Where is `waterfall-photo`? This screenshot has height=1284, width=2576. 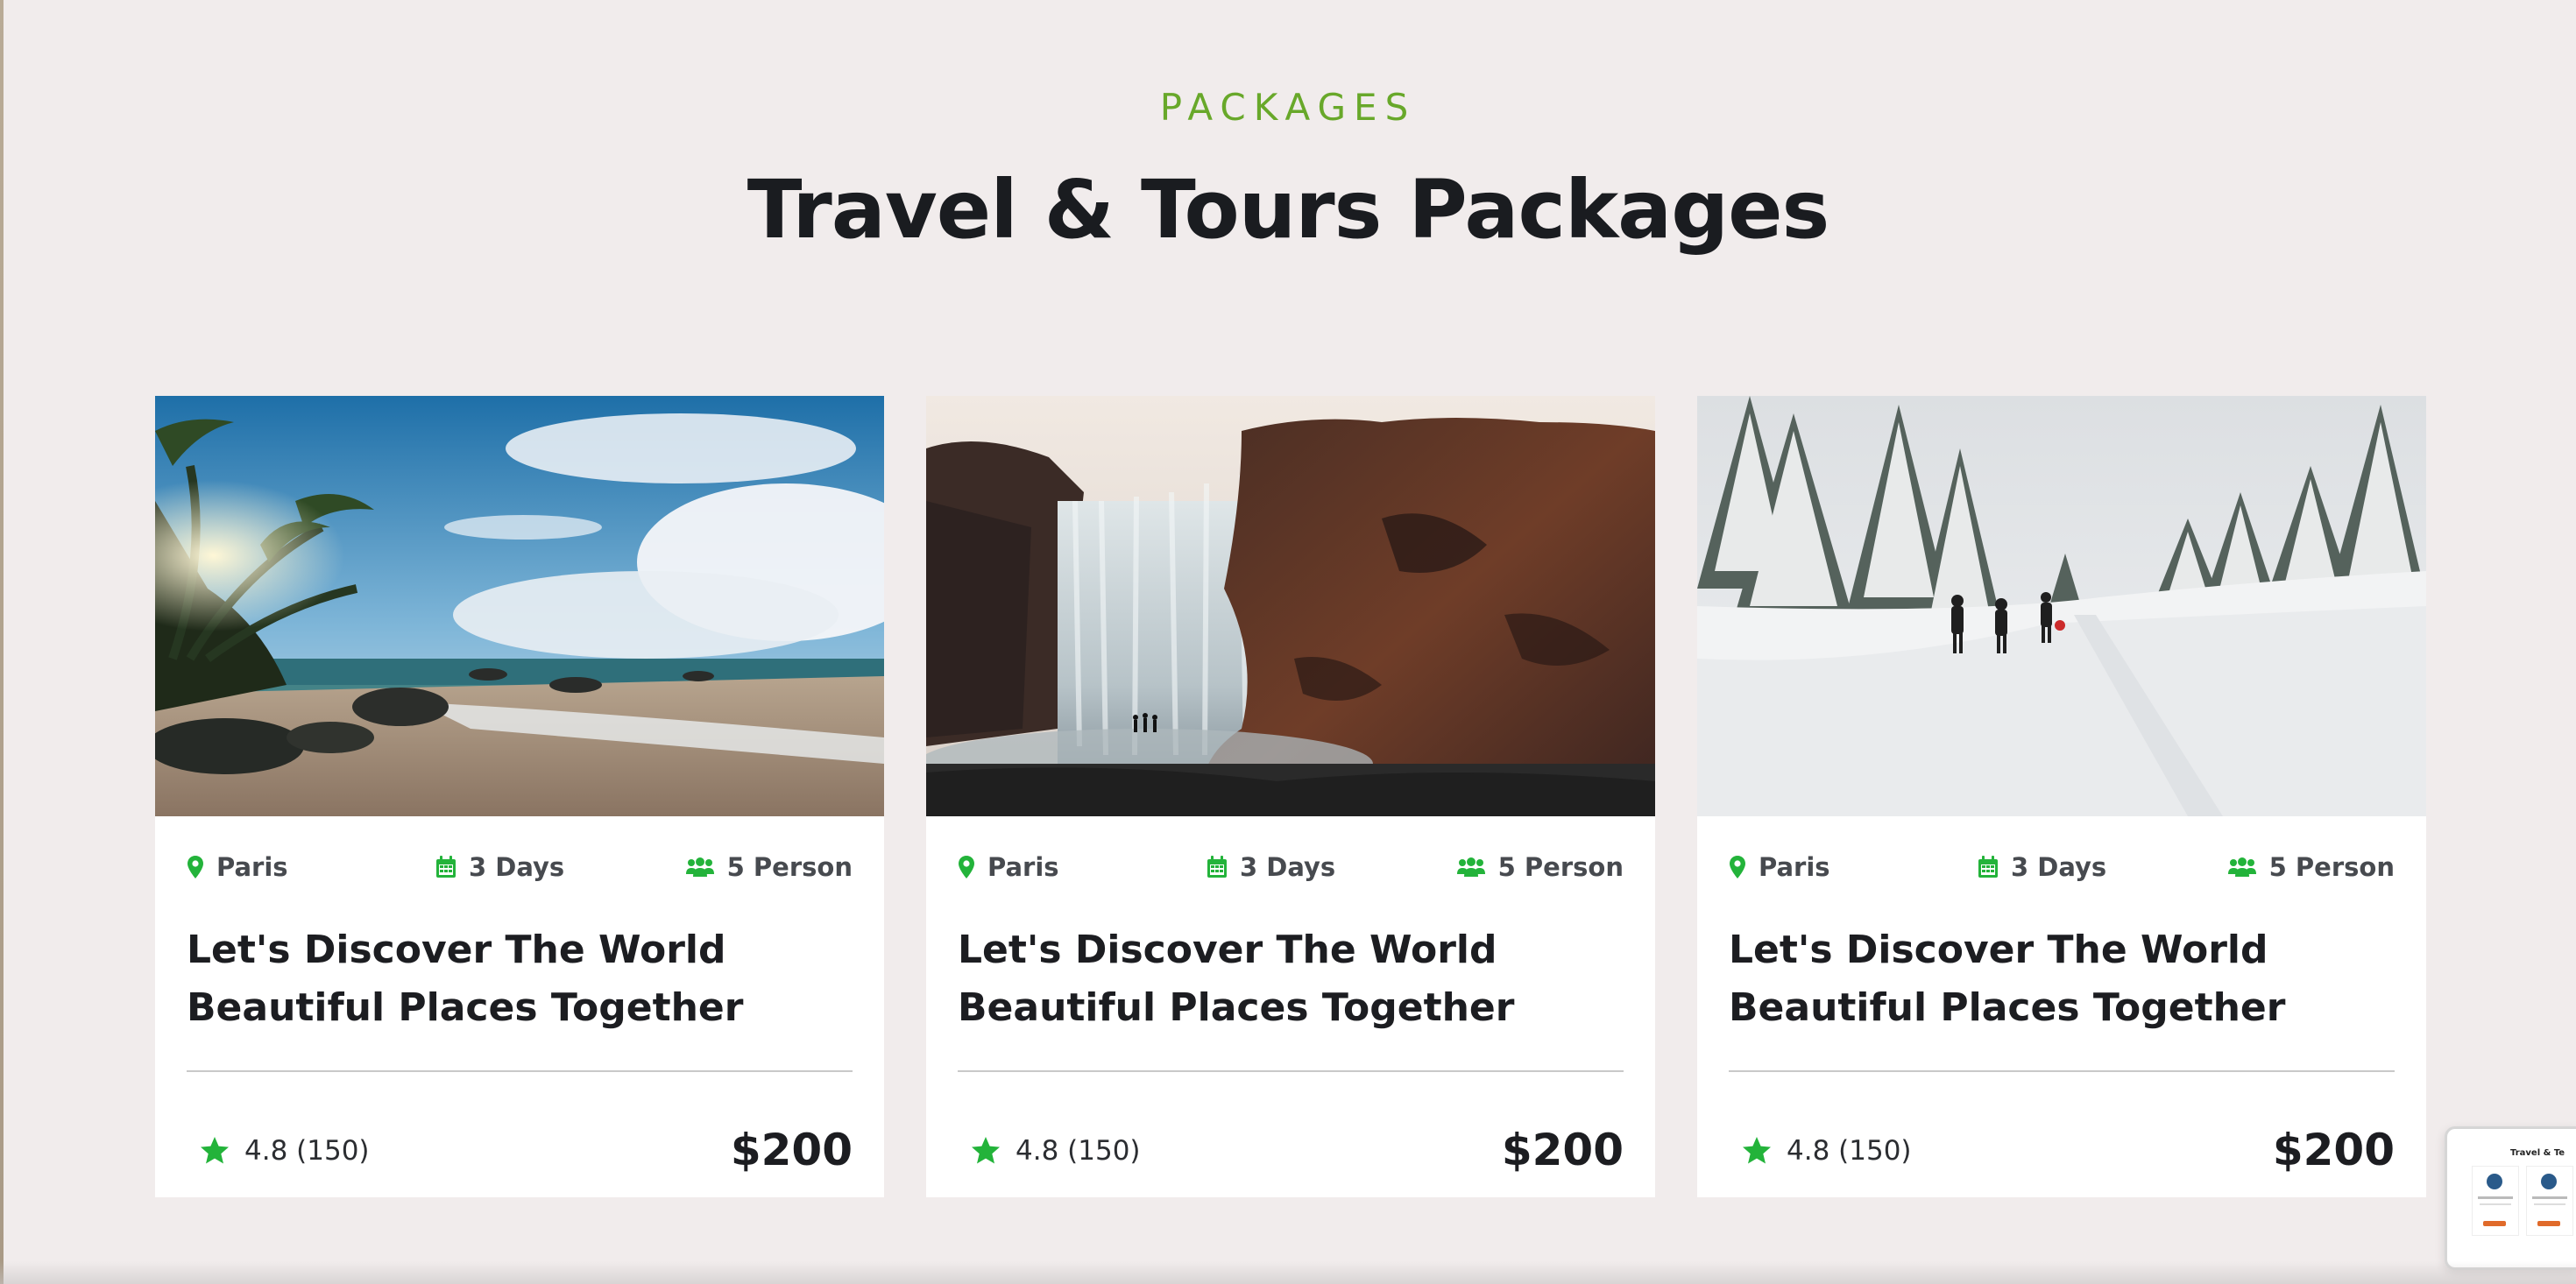
waterfall-photo is located at coordinates (1290, 606).